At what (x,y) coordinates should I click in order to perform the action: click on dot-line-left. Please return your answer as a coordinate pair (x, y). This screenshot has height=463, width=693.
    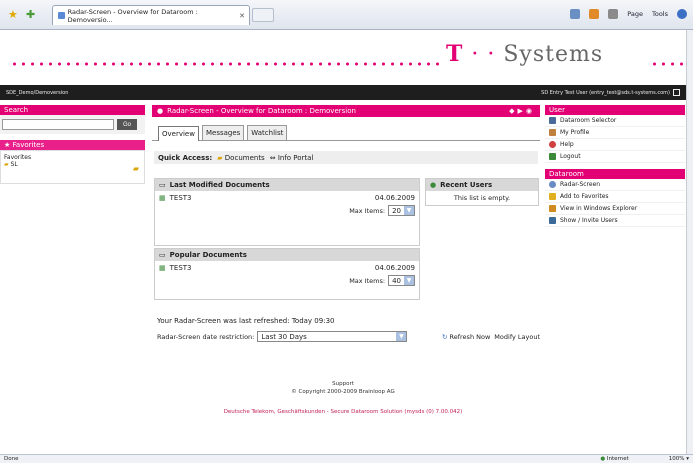
    Looking at the image, I should click on (225, 64).